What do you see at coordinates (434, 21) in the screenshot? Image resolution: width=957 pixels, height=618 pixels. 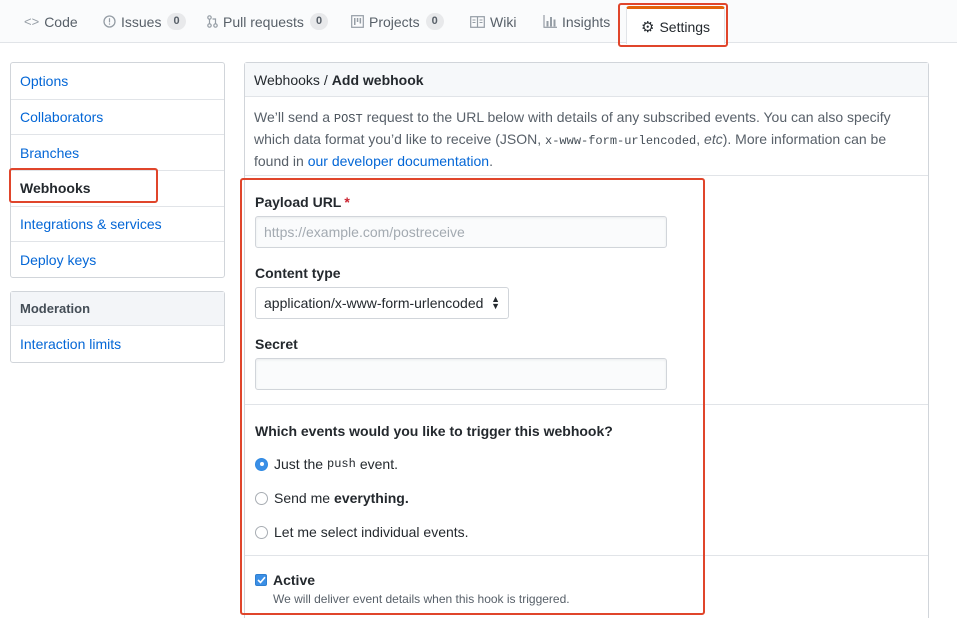 I see `projects-count-badge: 0` at bounding box center [434, 21].